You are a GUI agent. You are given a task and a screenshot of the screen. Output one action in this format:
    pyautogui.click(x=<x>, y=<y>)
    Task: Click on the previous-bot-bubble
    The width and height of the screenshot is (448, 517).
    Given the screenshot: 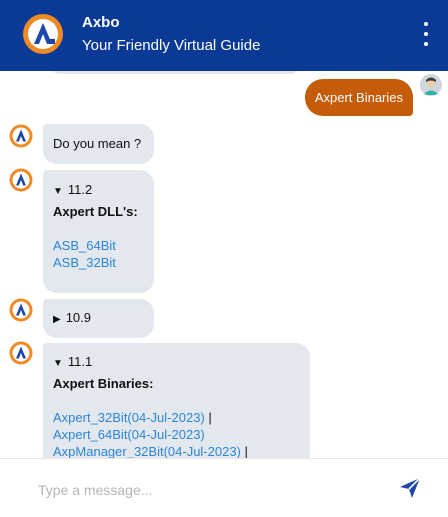 What is the action you would take?
    pyautogui.click(x=175, y=72)
    